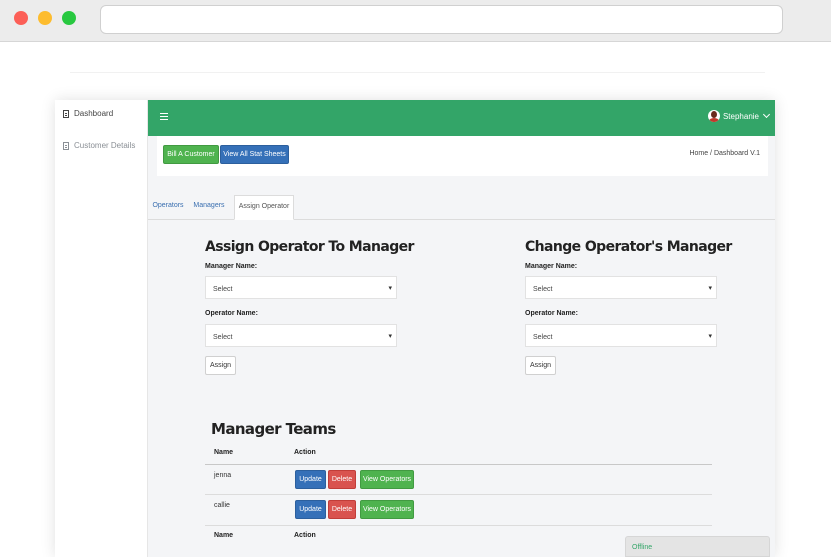  Describe the element at coordinates (191, 154) in the screenshot. I see `bill-customer-button: Bill A Customer` at that location.